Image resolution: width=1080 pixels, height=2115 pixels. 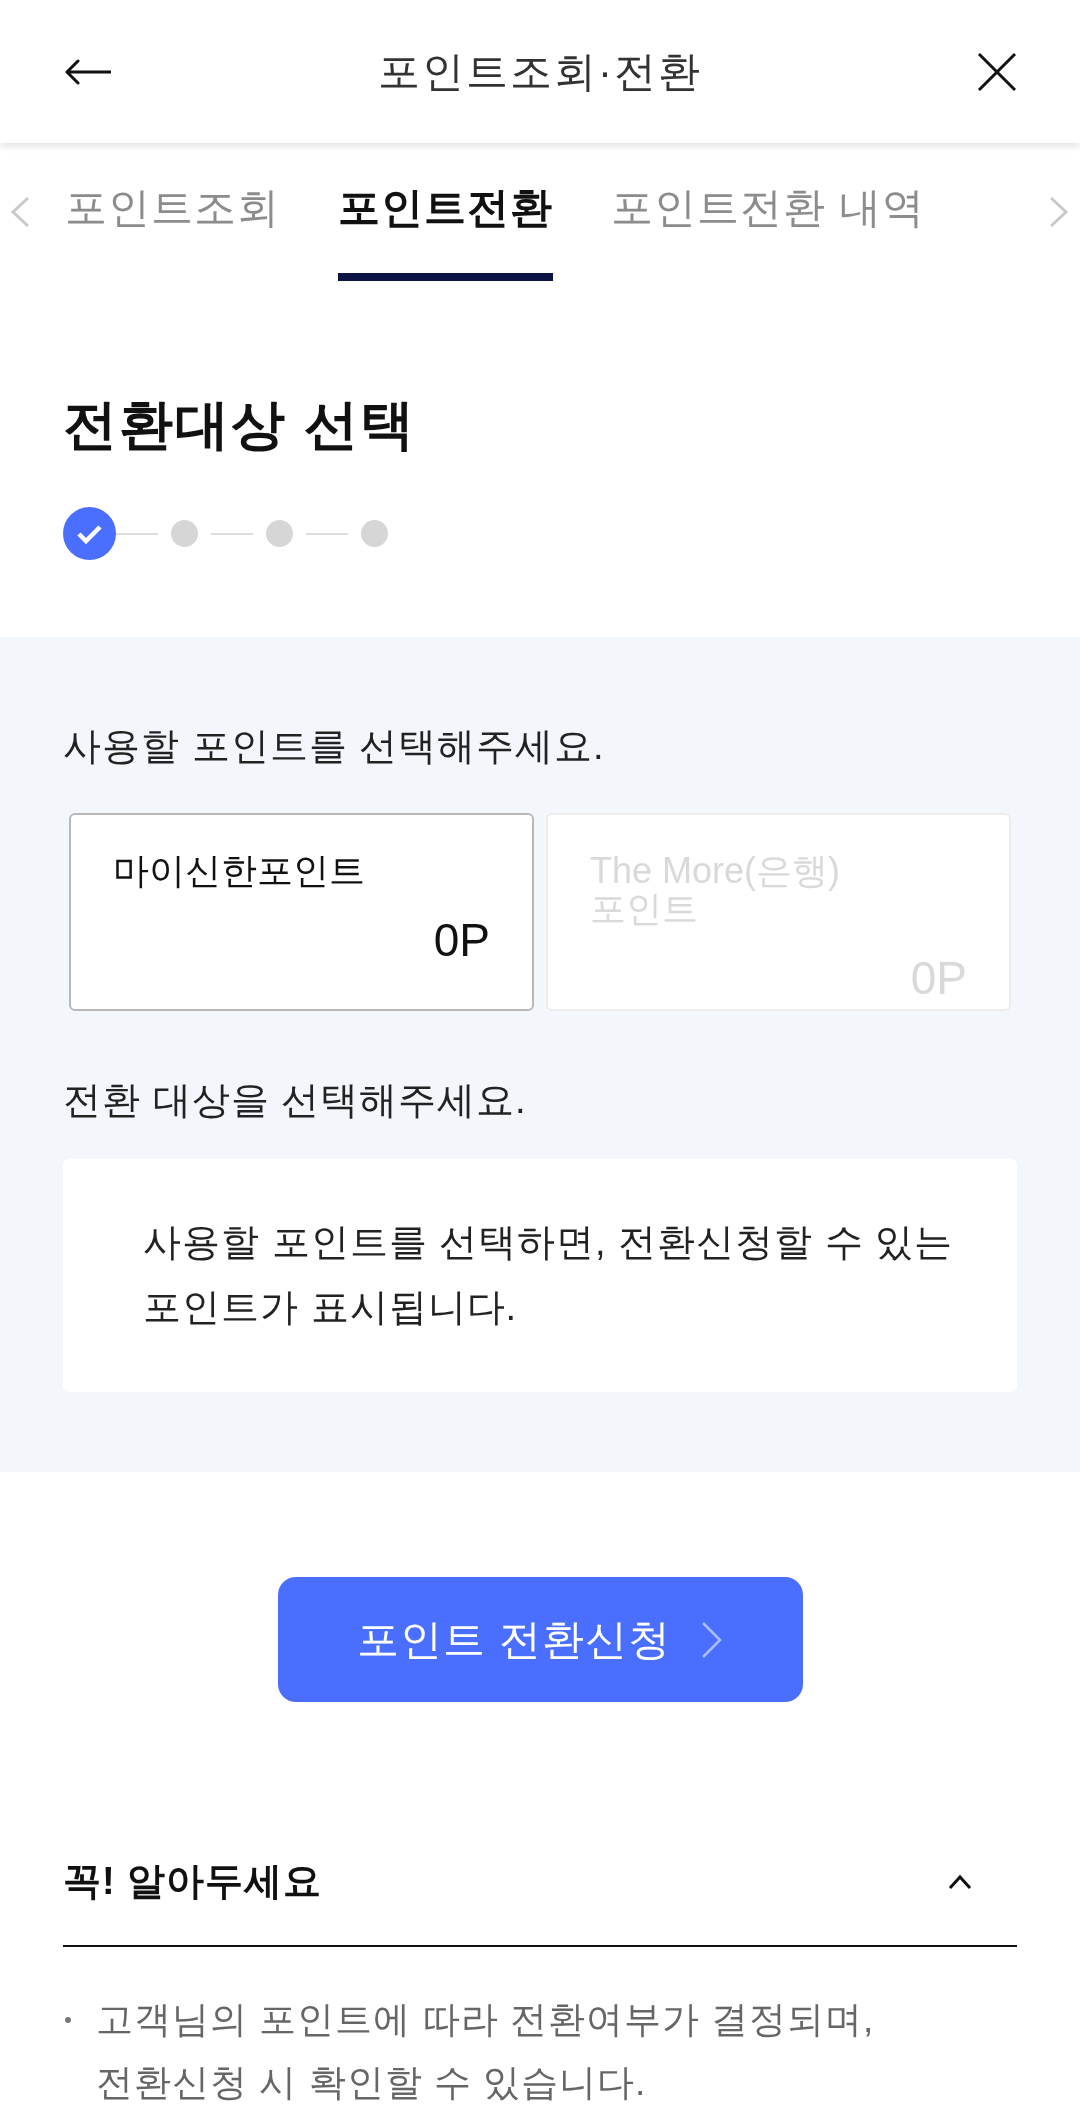 What do you see at coordinates (711, 1639) in the screenshot?
I see `chevron-right-icon` at bounding box center [711, 1639].